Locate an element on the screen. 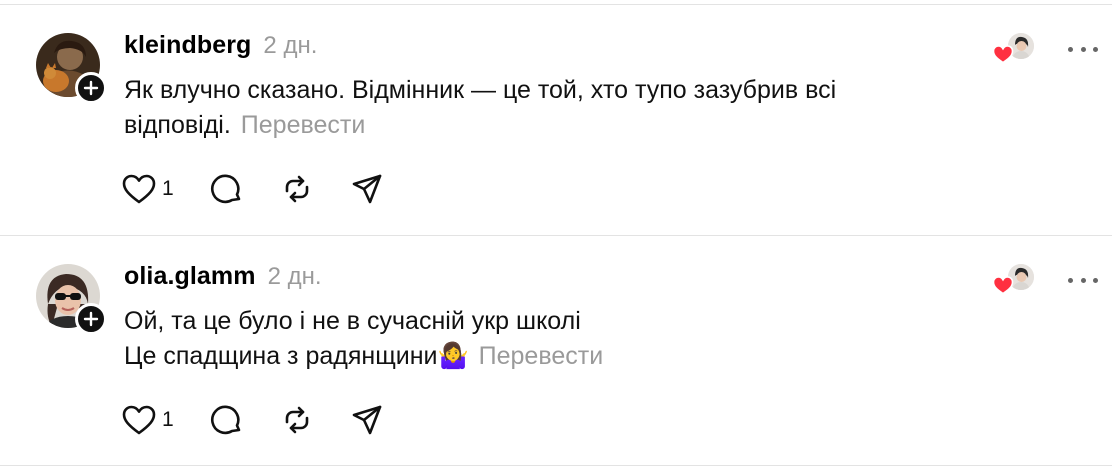 The height and width of the screenshot is (468, 1112). post-header: olia.glamm 2 дн. is located at coordinates (223, 277).